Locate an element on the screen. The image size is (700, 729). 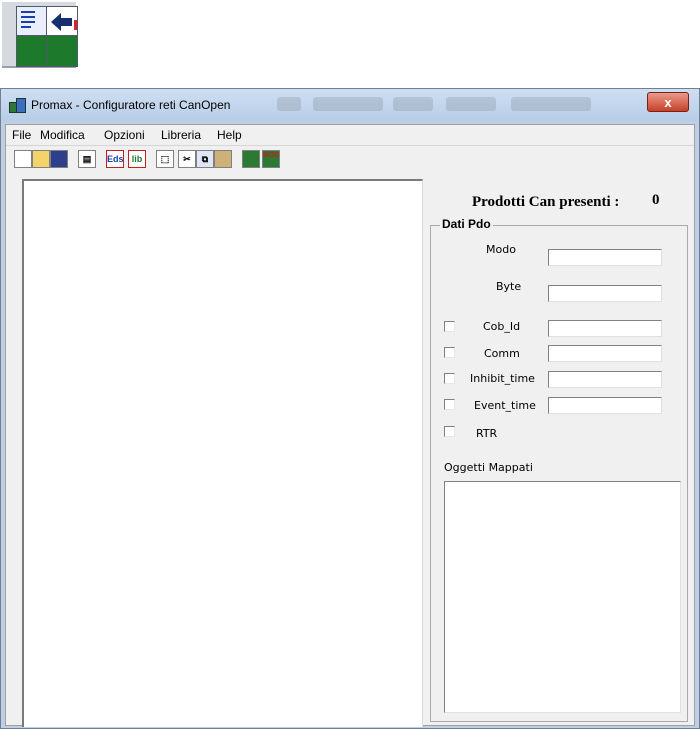
app-icon is located at coordinates (17, 105).